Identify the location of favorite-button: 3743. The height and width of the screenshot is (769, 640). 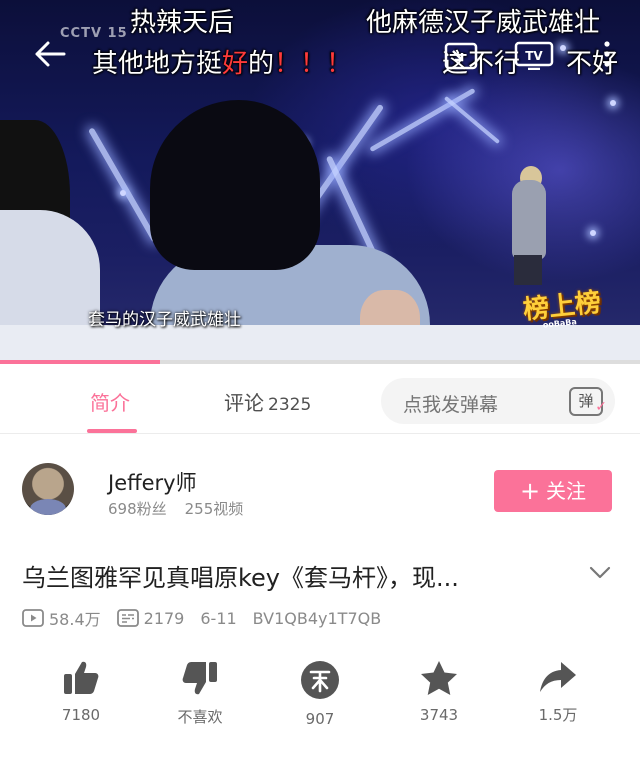
(439, 692).